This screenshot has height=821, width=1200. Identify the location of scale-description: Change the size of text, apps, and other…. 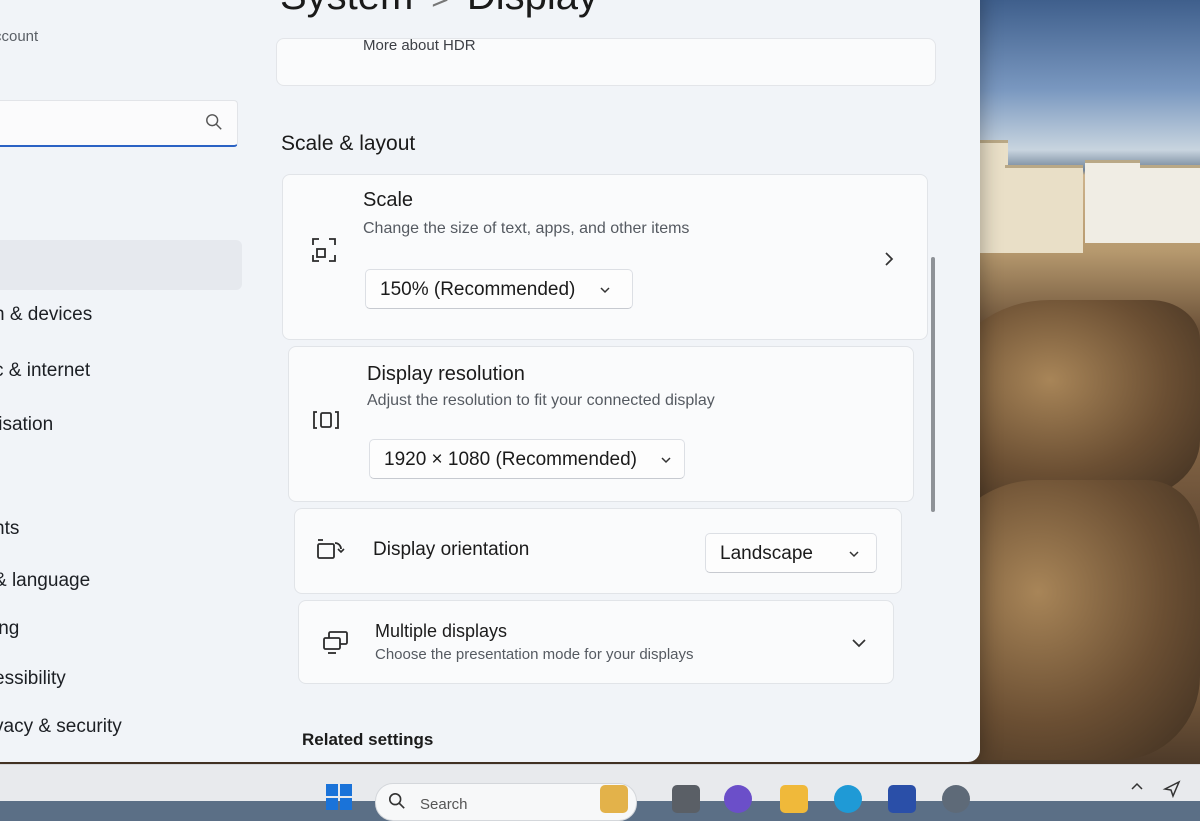
(526, 228).